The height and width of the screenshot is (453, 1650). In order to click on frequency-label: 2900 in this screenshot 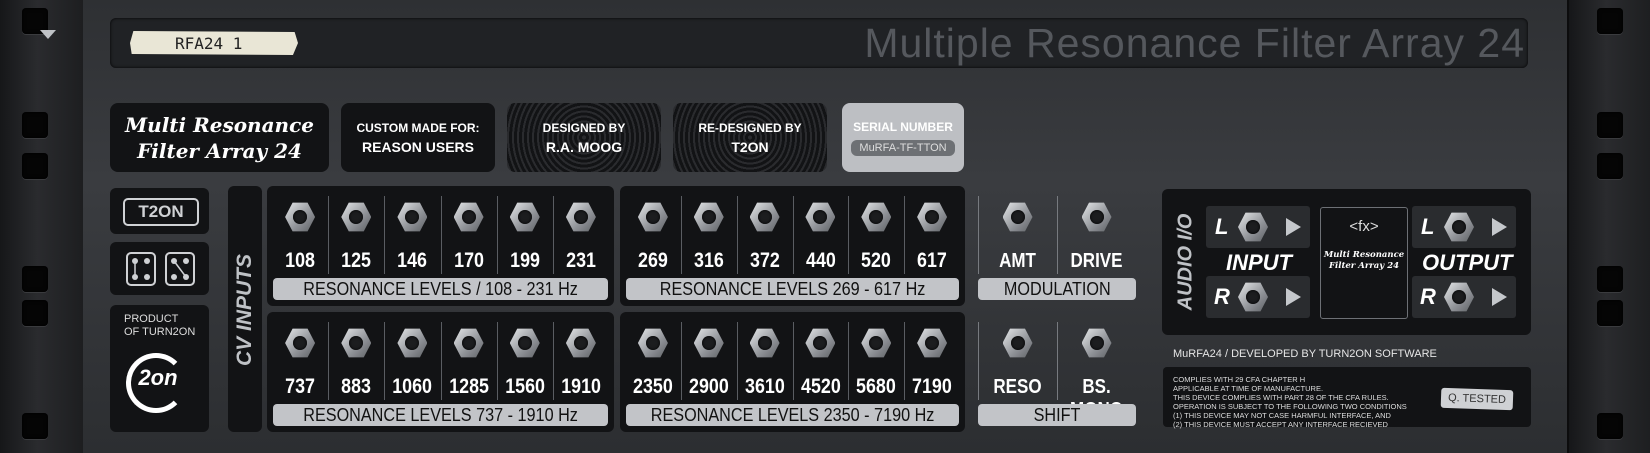, I will do `click(708, 386)`.